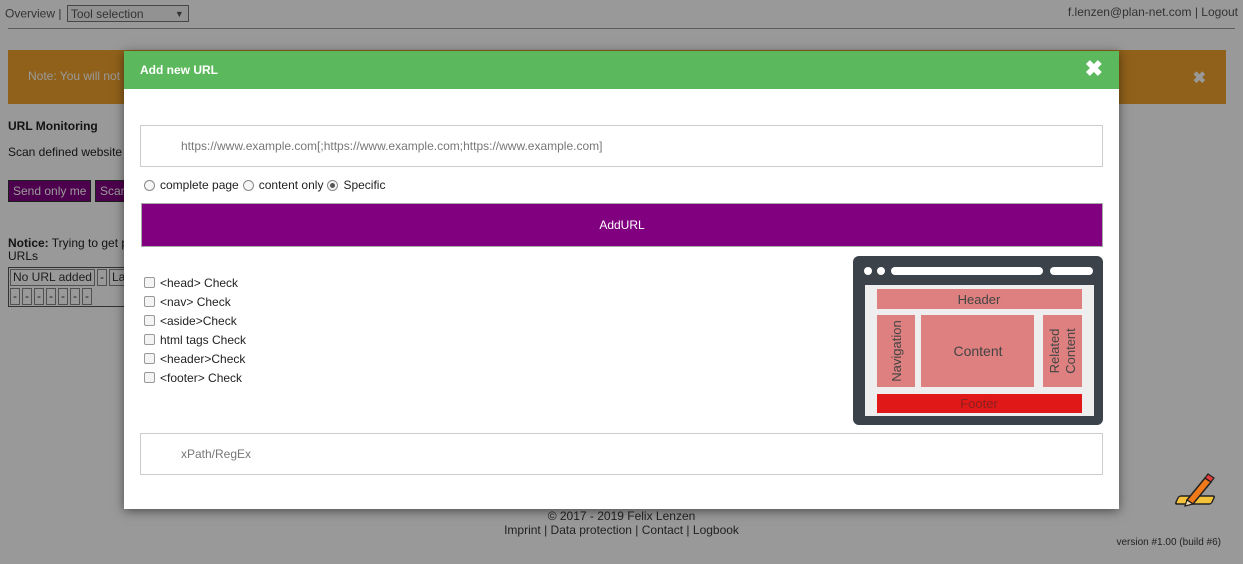 The width and height of the screenshot is (1243, 564). What do you see at coordinates (621, 146) in the screenshot?
I see `url-input` at bounding box center [621, 146].